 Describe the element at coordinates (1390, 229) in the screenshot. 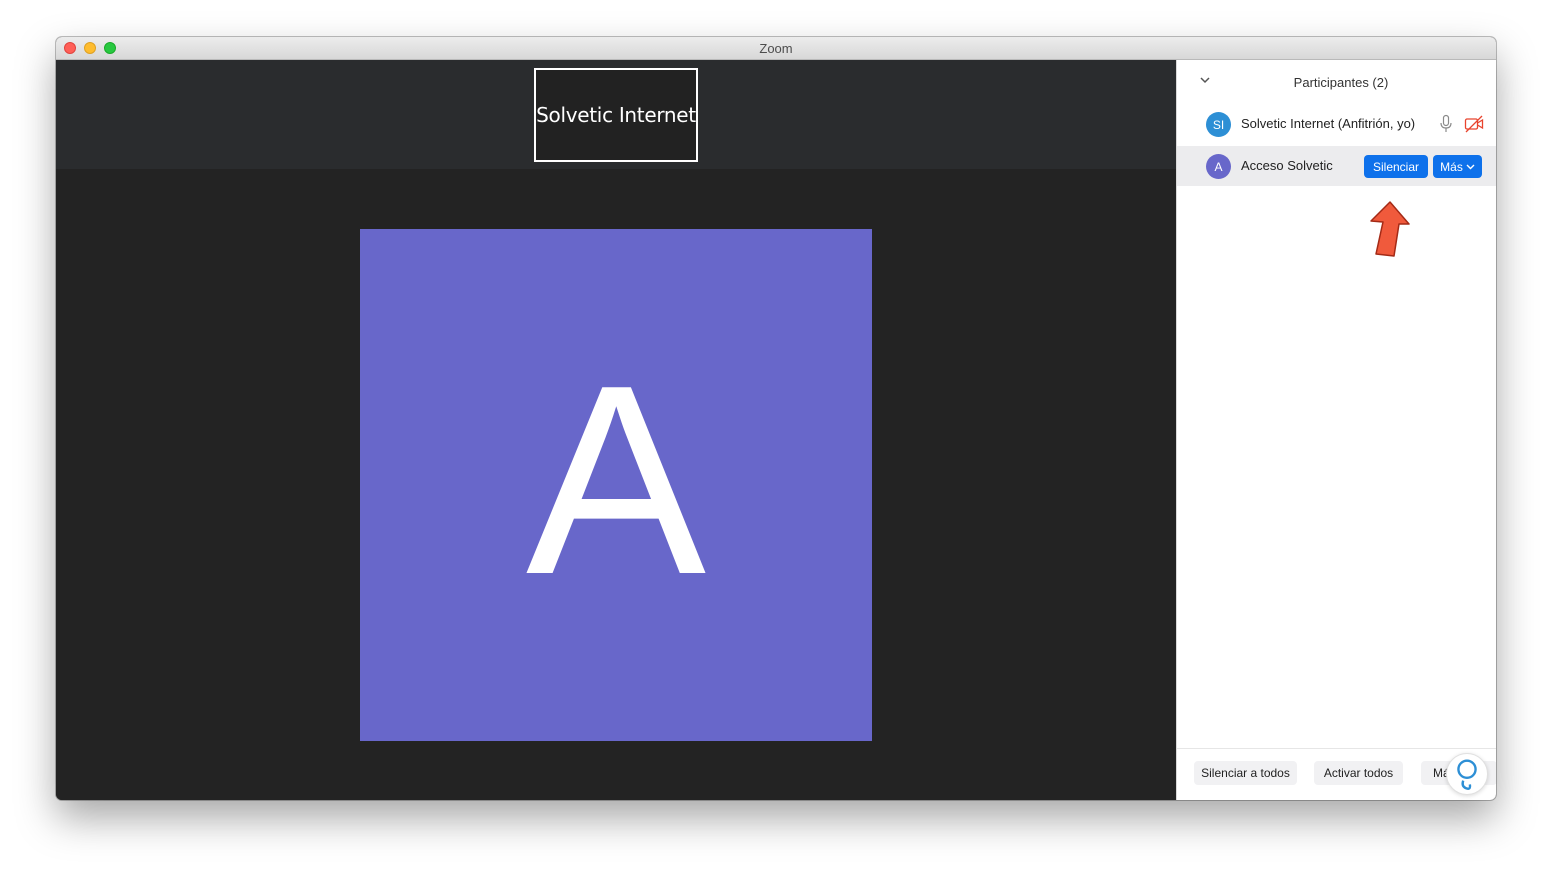

I see `red-arrow-icon` at that location.